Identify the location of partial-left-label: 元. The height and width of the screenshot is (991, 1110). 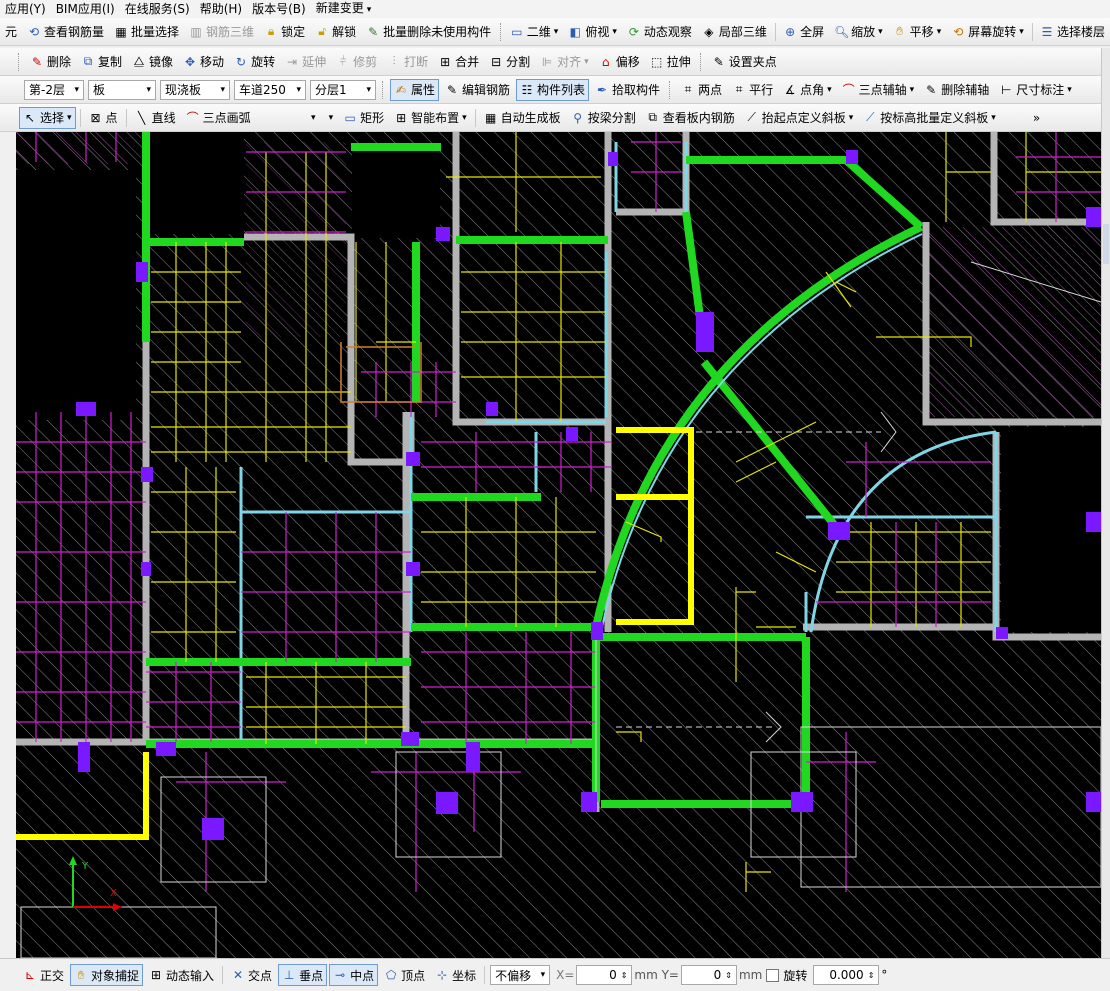
(11, 32).